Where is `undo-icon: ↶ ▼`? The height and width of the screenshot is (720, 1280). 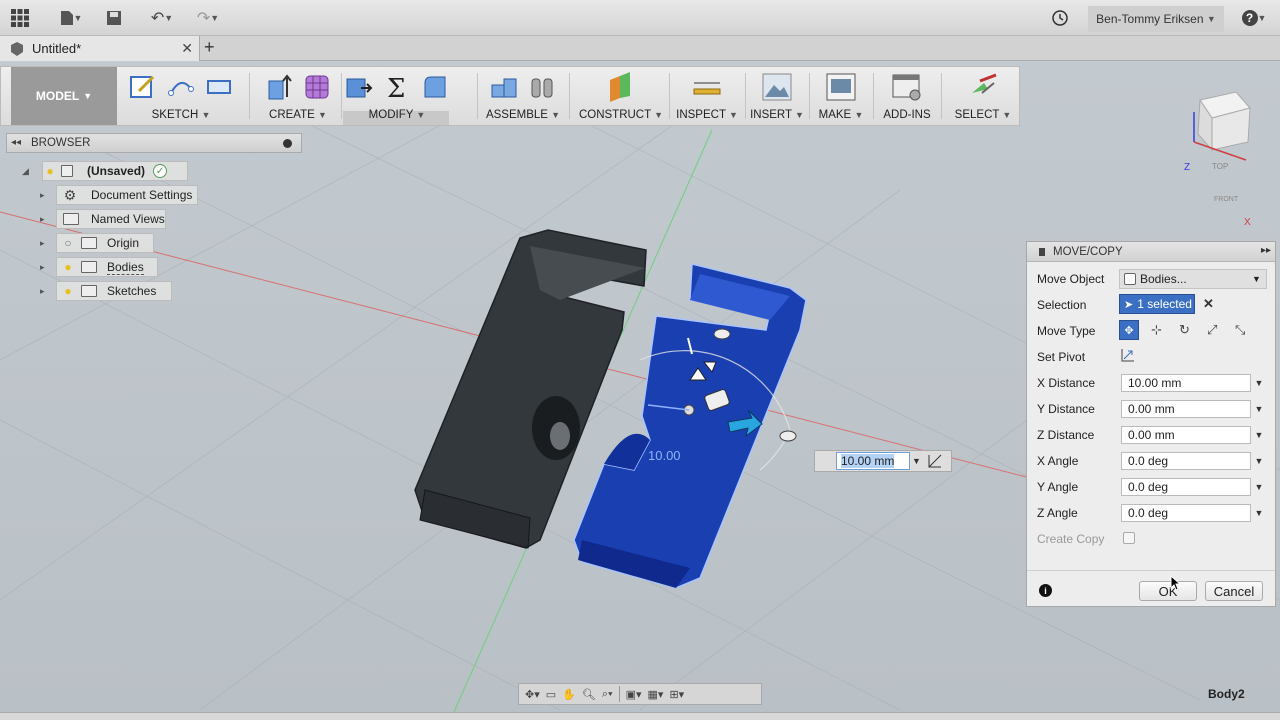 undo-icon: ↶ ▼ is located at coordinates (162, 18).